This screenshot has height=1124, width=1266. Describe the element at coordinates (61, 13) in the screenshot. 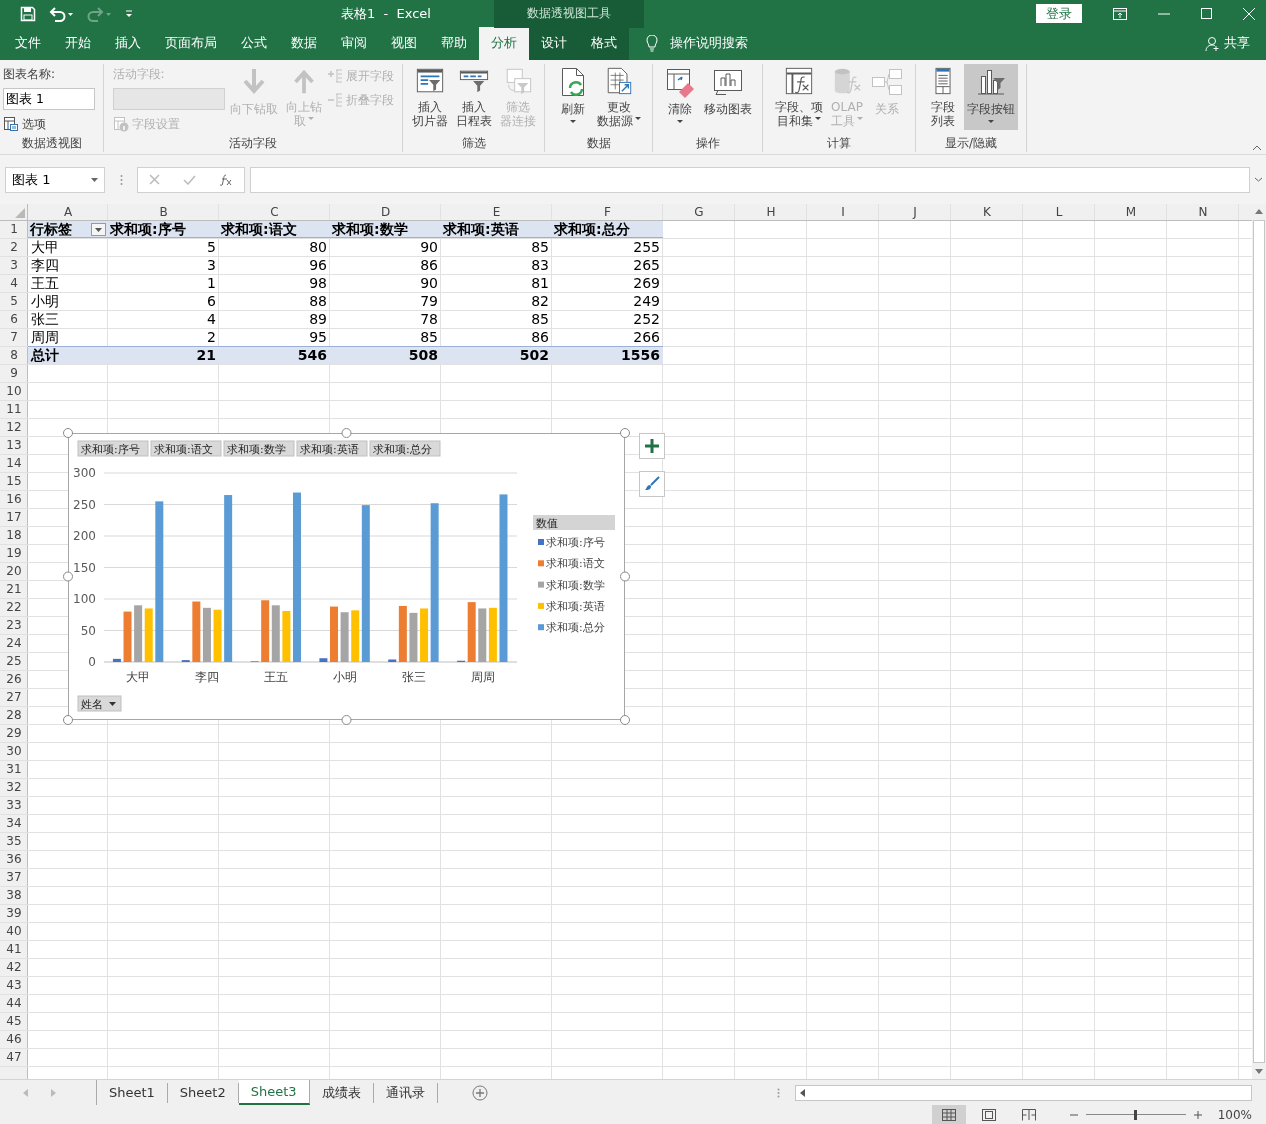

I see `undo-icon` at that location.